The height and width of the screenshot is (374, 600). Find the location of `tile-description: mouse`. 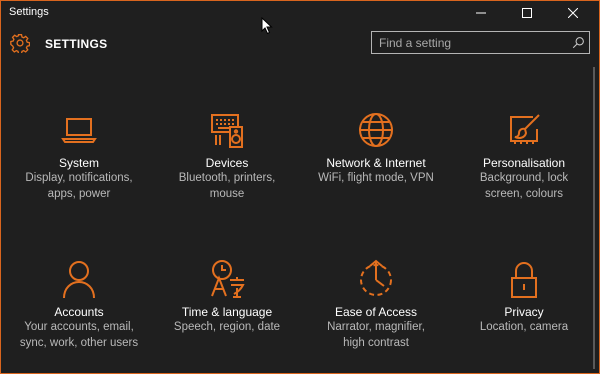

tile-description: mouse is located at coordinates (227, 194).